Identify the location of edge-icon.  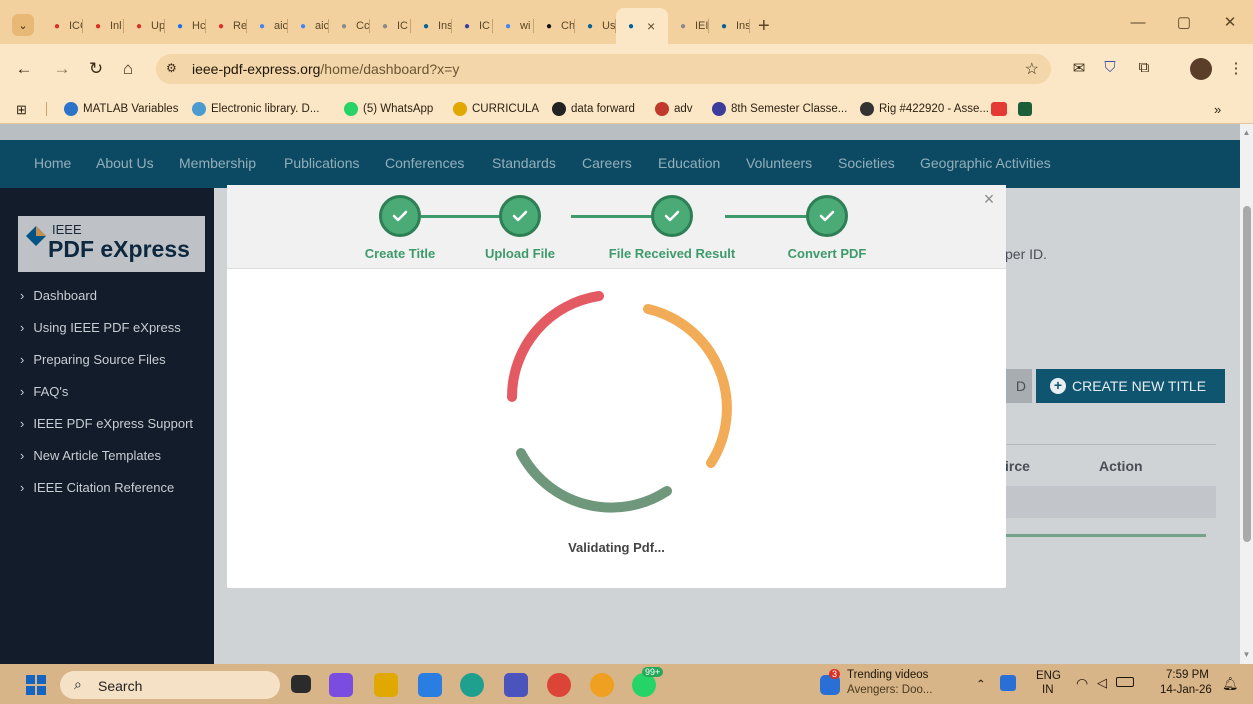
(472, 685).